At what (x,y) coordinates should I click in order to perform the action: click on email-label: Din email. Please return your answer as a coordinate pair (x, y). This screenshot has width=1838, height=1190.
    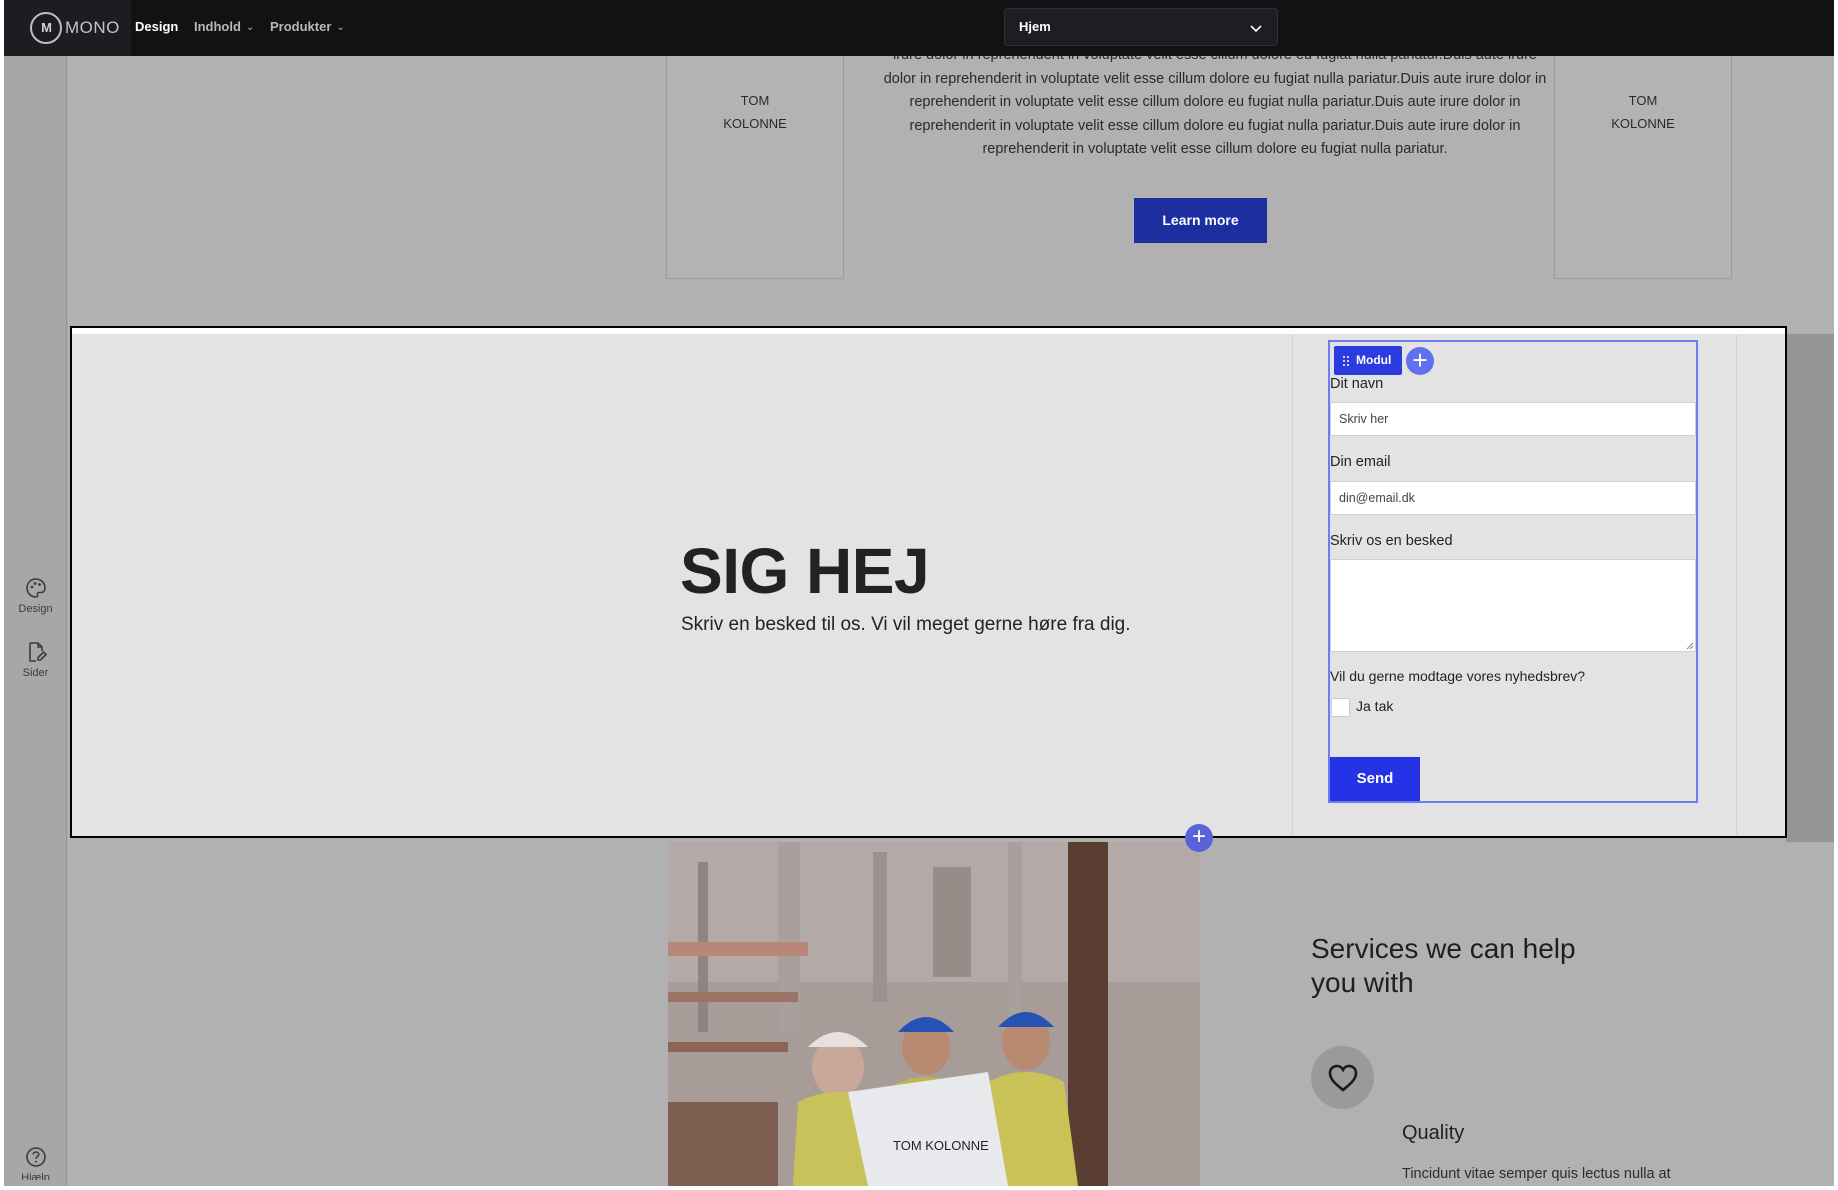
    Looking at the image, I should click on (1360, 462).